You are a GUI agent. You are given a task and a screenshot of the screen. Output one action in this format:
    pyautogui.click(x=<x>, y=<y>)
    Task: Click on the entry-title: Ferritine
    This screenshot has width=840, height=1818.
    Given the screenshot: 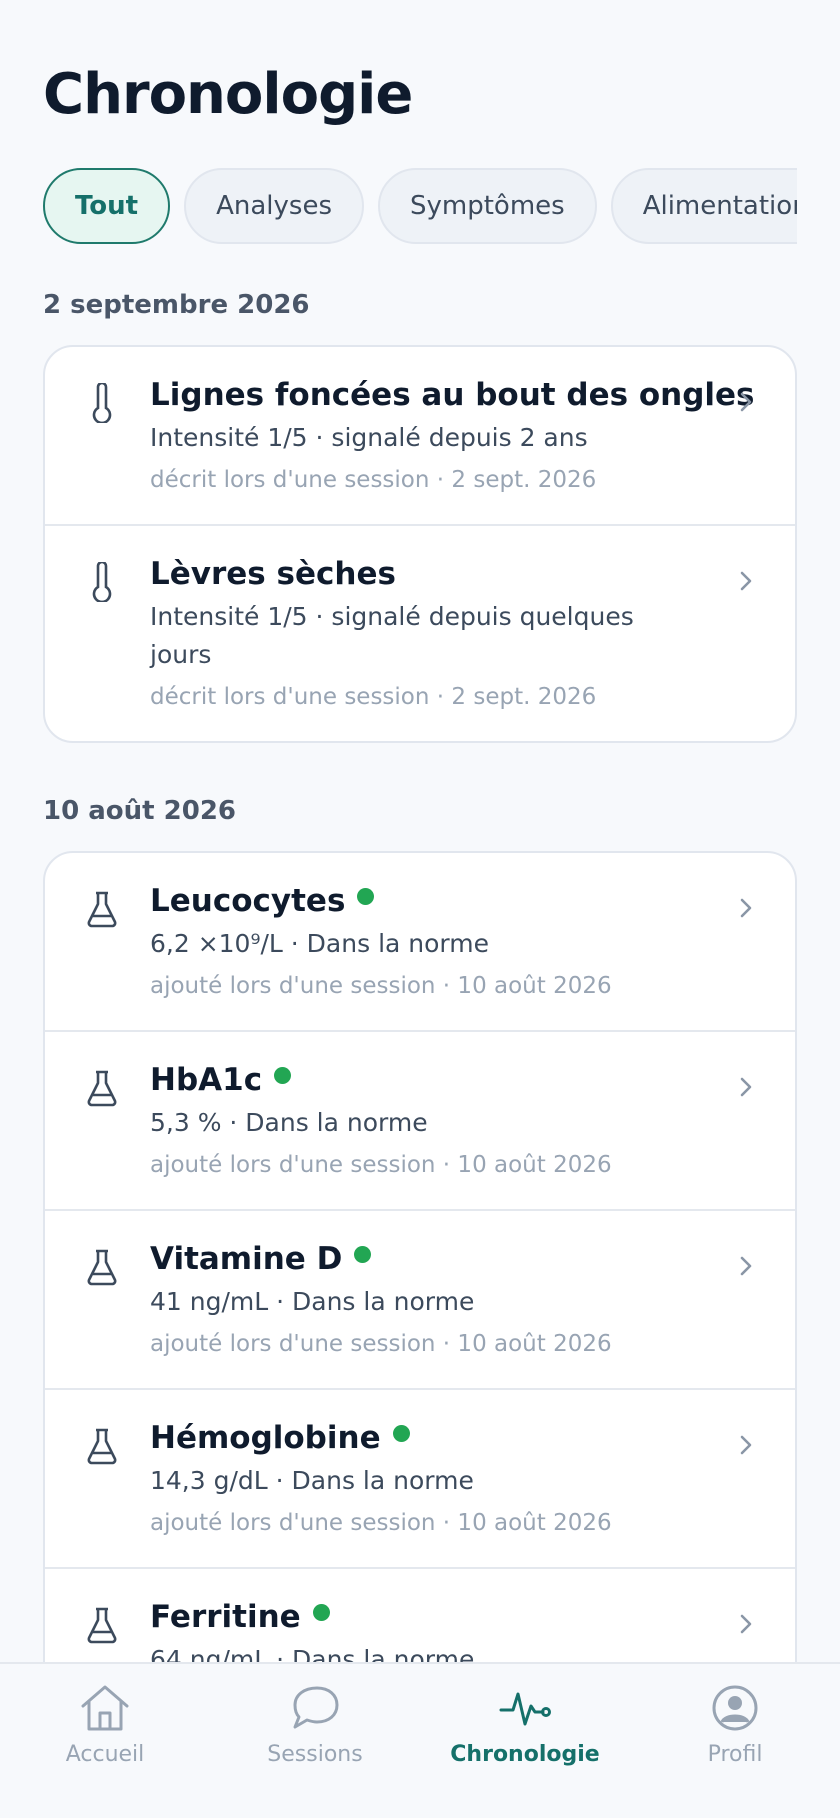 What is the action you would take?
    pyautogui.click(x=225, y=1617)
    